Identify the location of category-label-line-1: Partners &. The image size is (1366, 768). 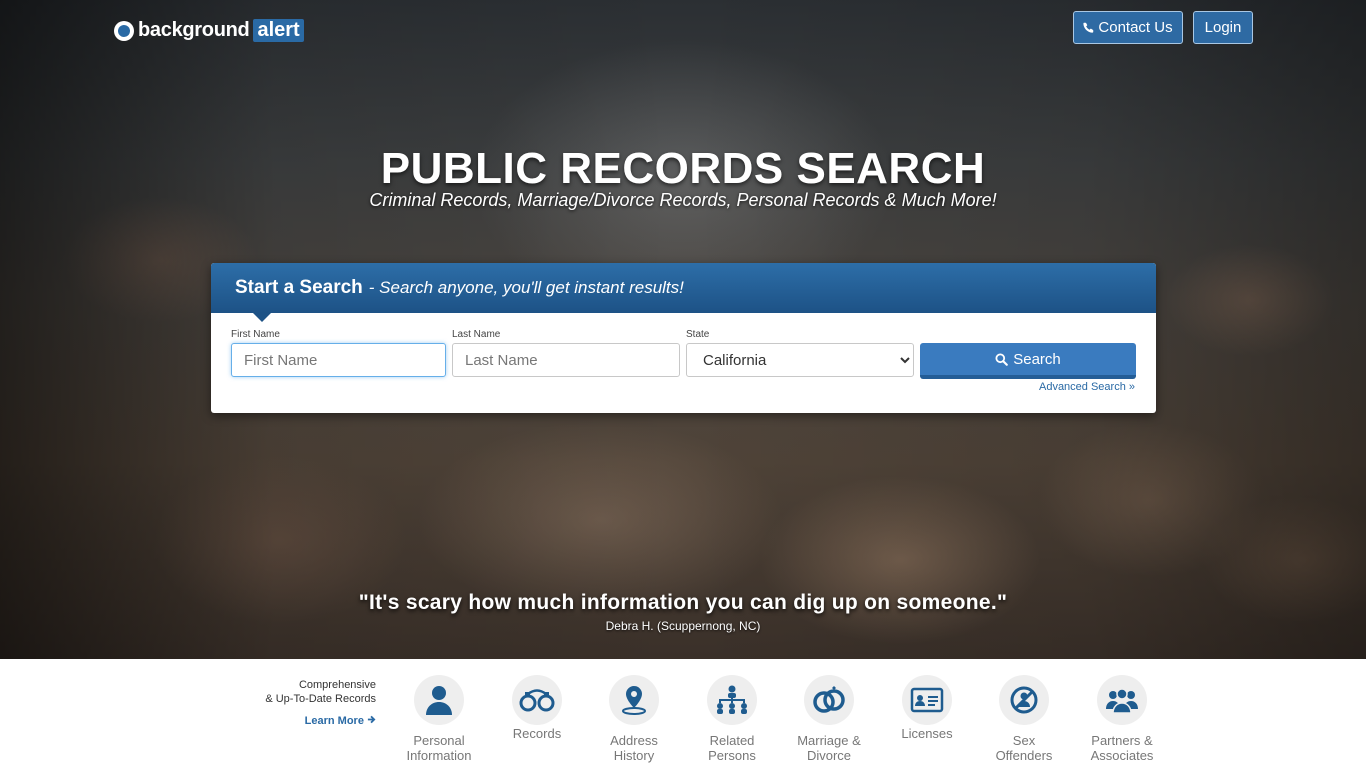
(1122, 740).